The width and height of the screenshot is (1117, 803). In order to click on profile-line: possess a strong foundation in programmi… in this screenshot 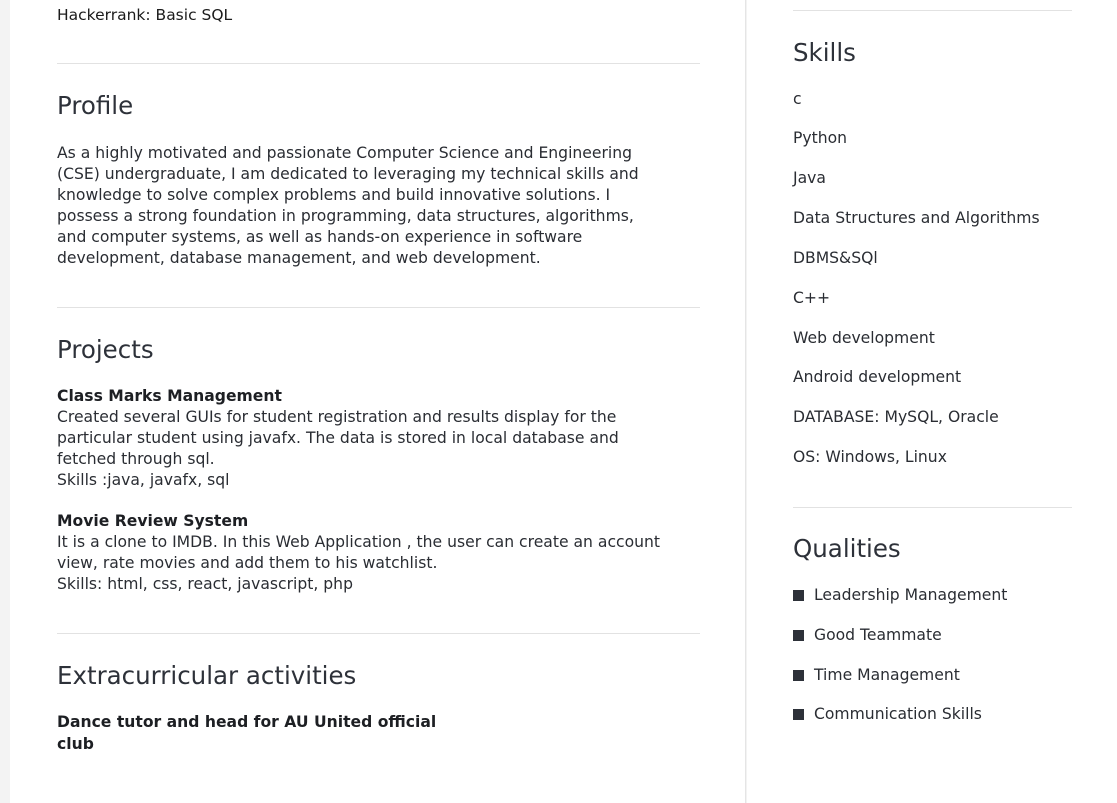, I will do `click(345, 216)`.